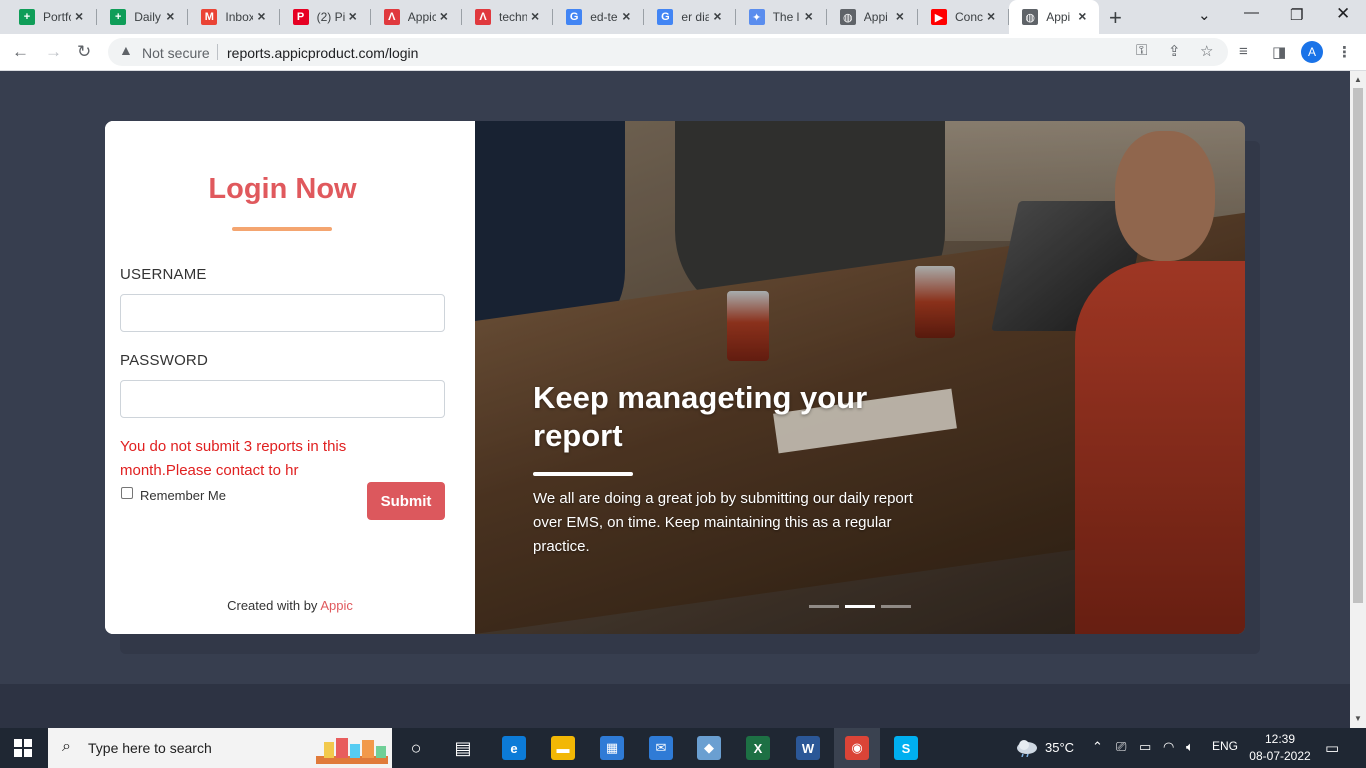 The height and width of the screenshot is (768, 1366). What do you see at coordinates (675, 706) in the screenshot?
I see `page-footer-band` at bounding box center [675, 706].